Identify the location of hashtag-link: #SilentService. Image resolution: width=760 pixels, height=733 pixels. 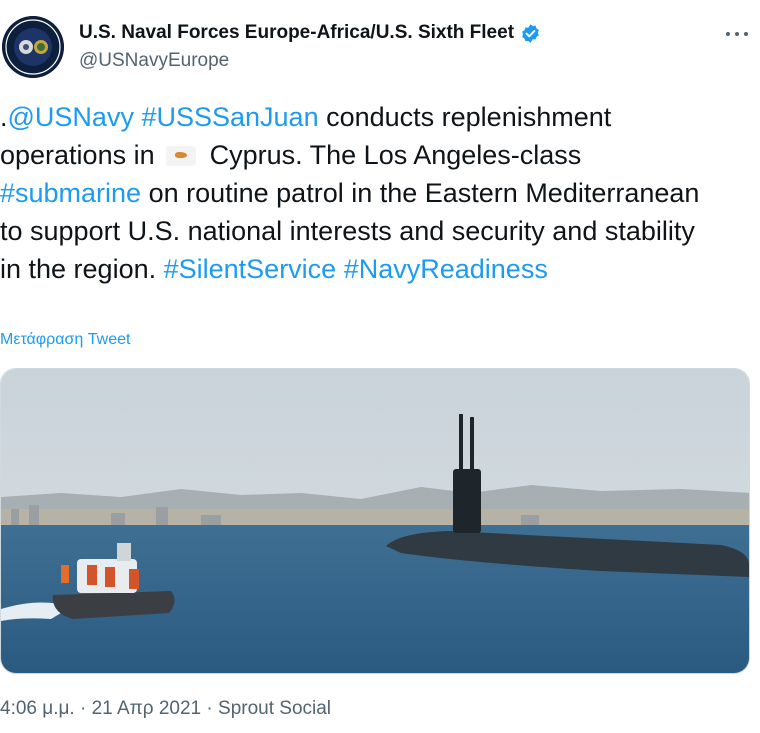
(250, 269).